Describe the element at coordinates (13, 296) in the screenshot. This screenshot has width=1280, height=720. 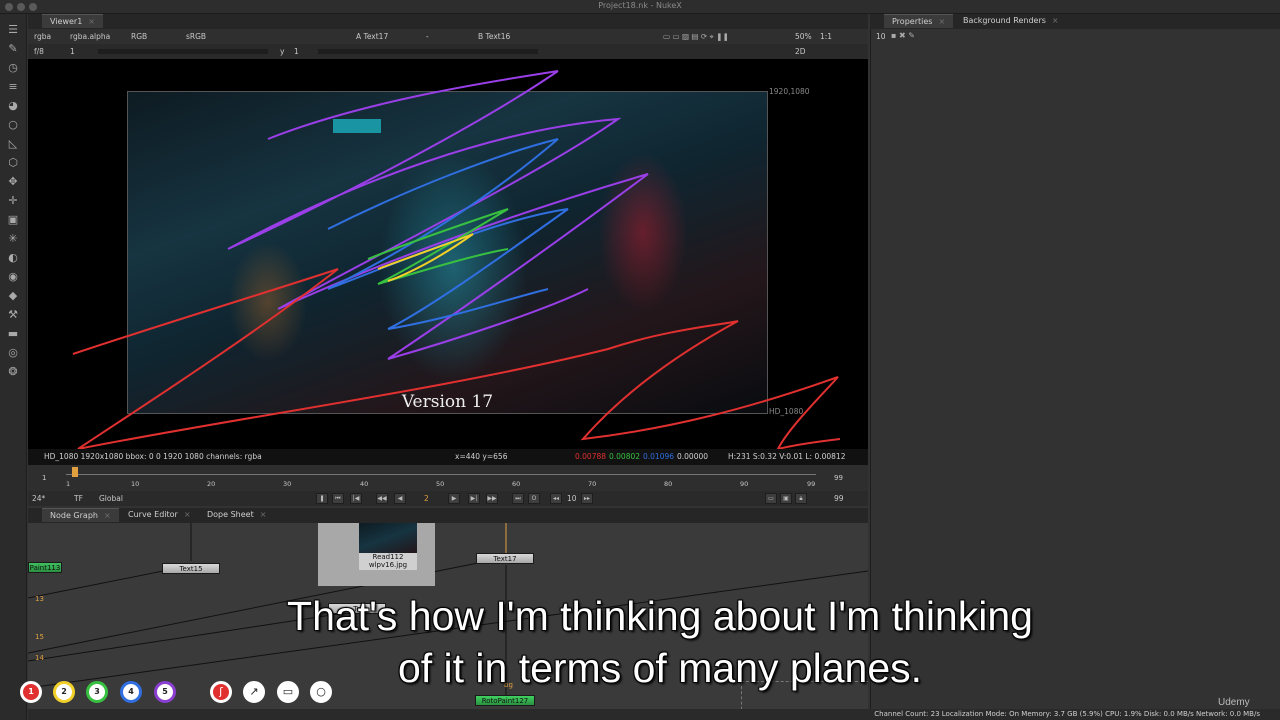
I see `toolsets-icon: ◆` at that location.